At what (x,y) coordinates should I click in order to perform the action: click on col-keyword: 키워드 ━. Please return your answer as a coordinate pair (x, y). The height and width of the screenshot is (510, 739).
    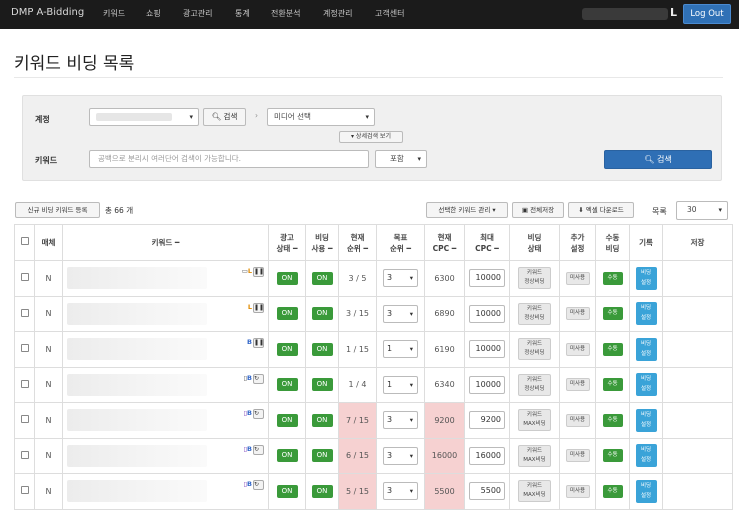
    Looking at the image, I should click on (165, 242).